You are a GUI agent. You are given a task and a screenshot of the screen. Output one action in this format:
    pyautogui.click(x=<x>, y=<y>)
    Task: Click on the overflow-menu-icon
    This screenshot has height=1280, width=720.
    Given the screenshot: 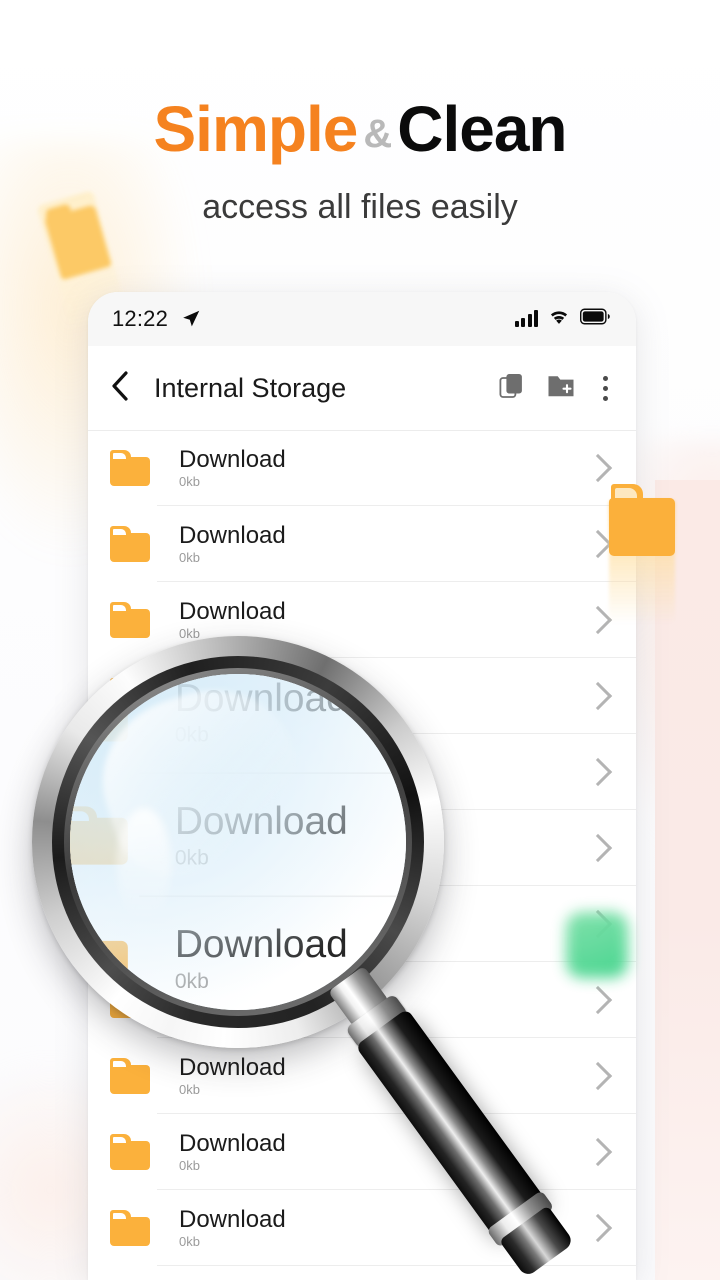 What is the action you would take?
    pyautogui.click(x=605, y=388)
    